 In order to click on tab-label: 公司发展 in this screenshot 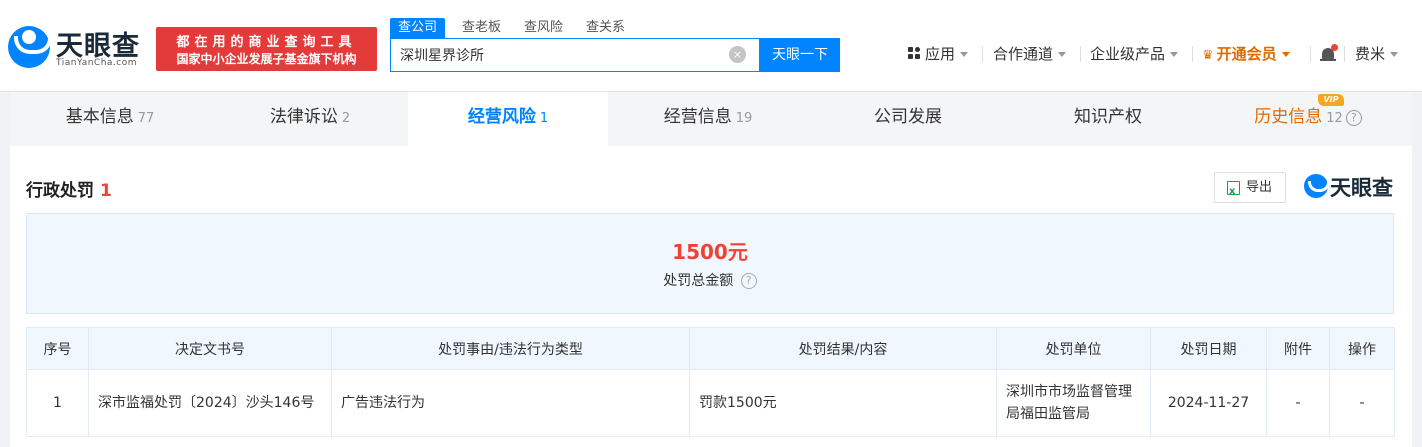, I will do `click(908, 117)`.